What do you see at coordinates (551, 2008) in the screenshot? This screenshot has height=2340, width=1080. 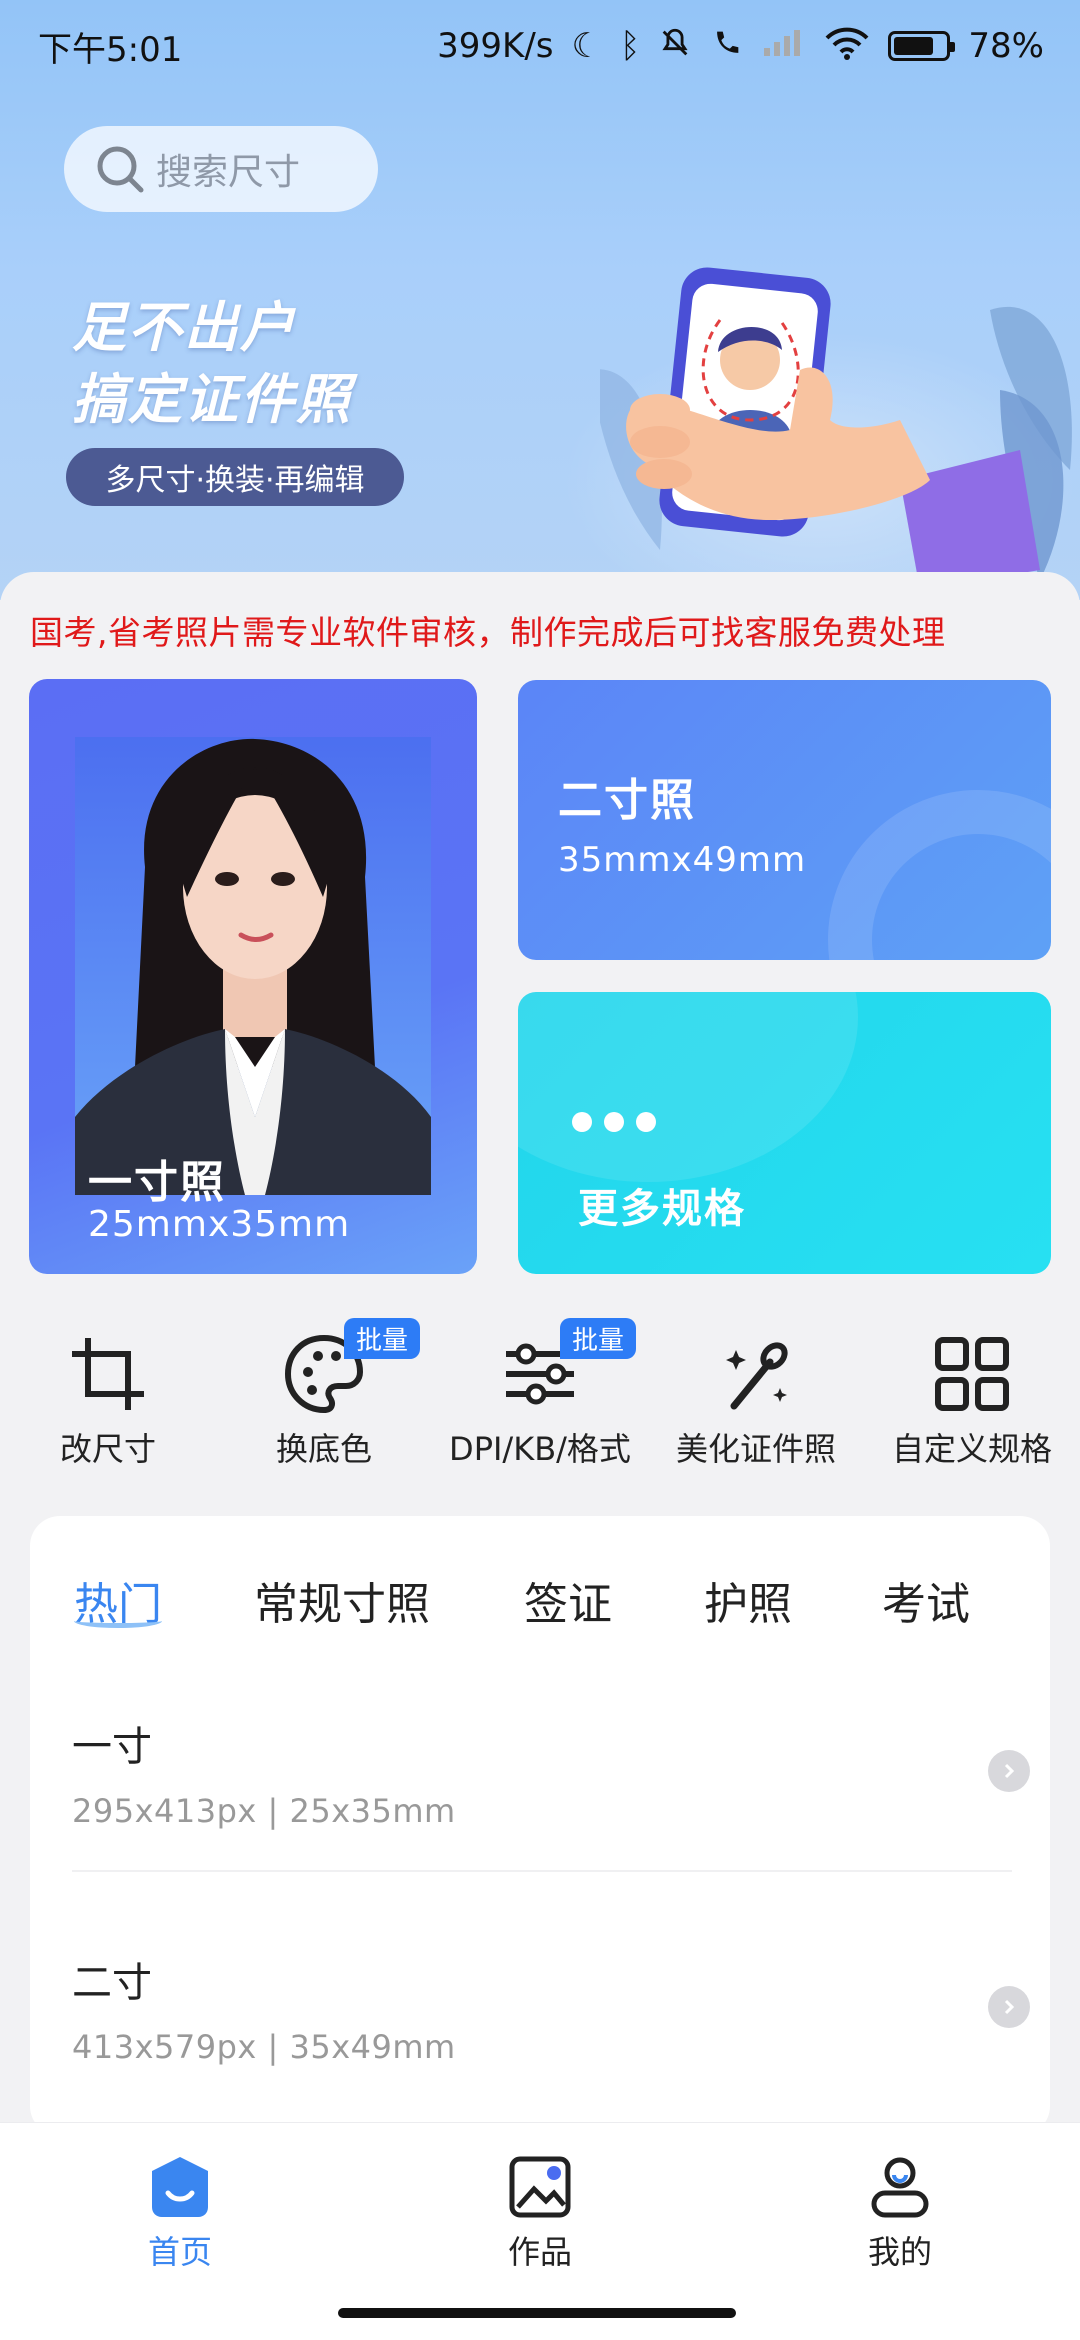 I see `list-item: 二寸 413x579px | 35x49mm` at bounding box center [551, 2008].